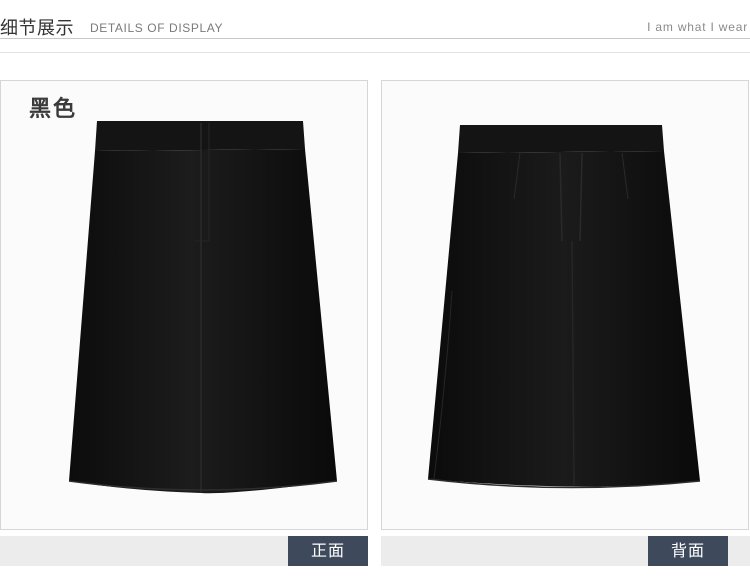 Image resolution: width=750 pixels, height=584 pixels. What do you see at coordinates (688, 551) in the screenshot?
I see `back-caption: 背面` at bounding box center [688, 551].